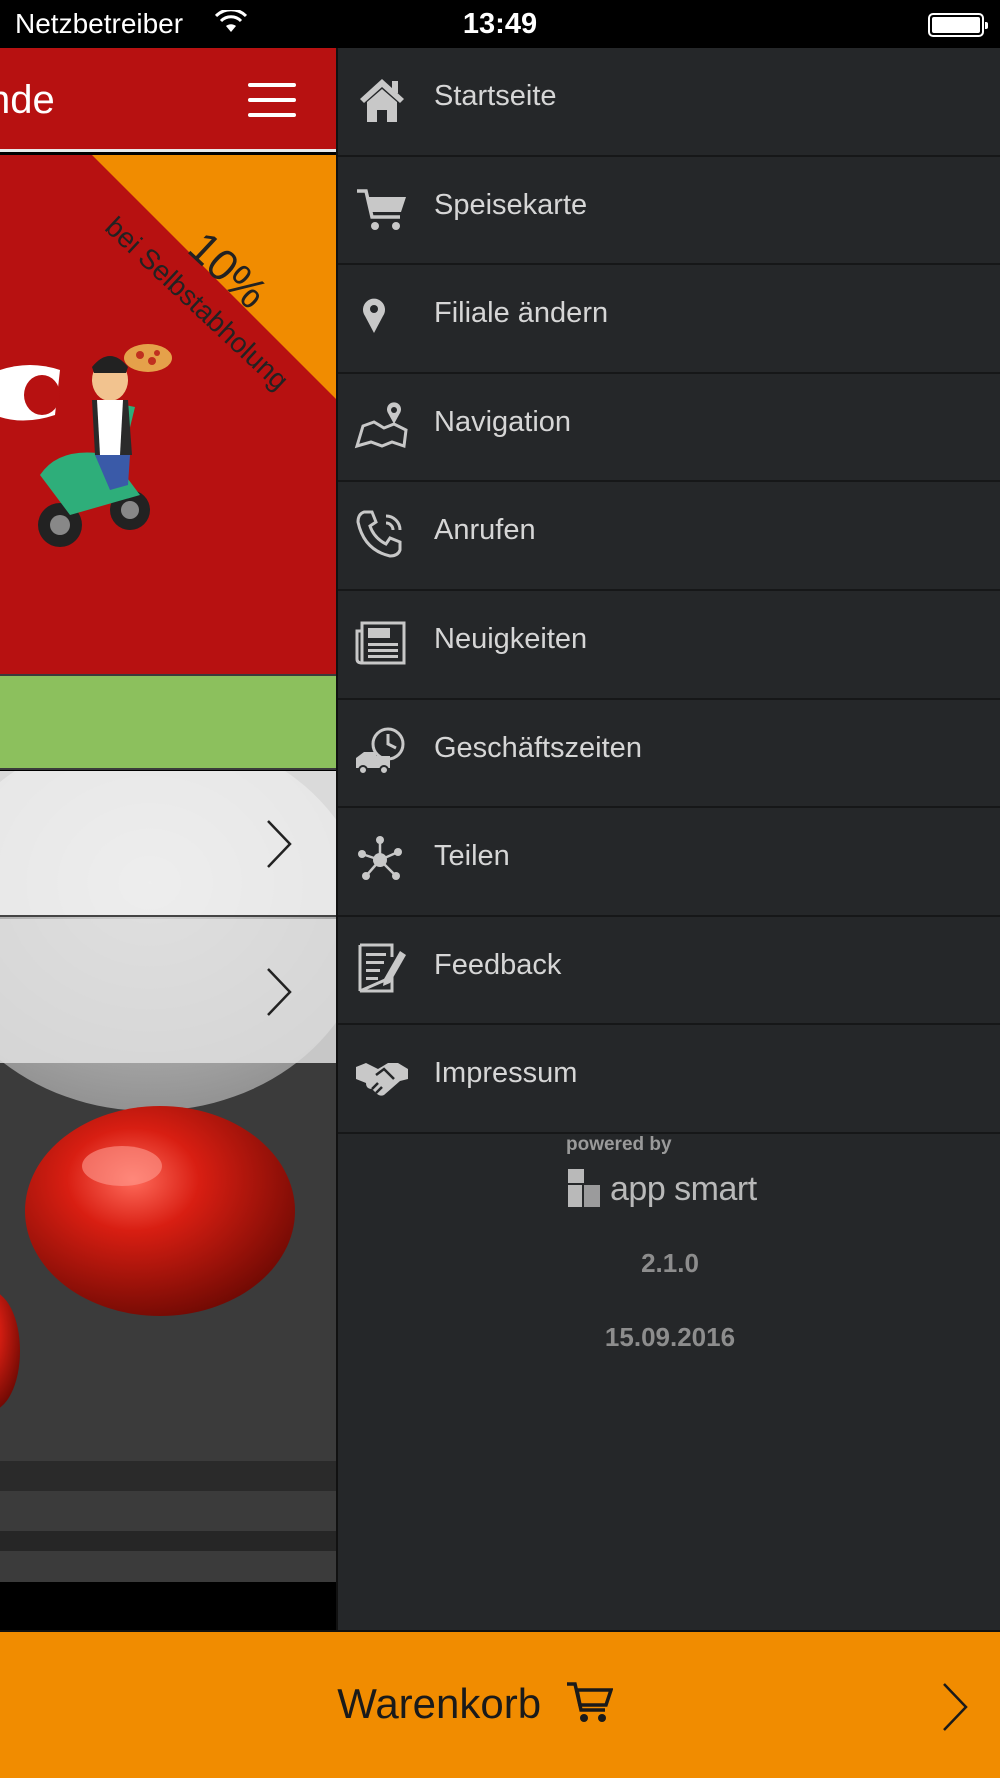 This screenshot has width=1000, height=1778. Describe the element at coordinates (168, 100) in the screenshot. I see `app-header: nde` at that location.